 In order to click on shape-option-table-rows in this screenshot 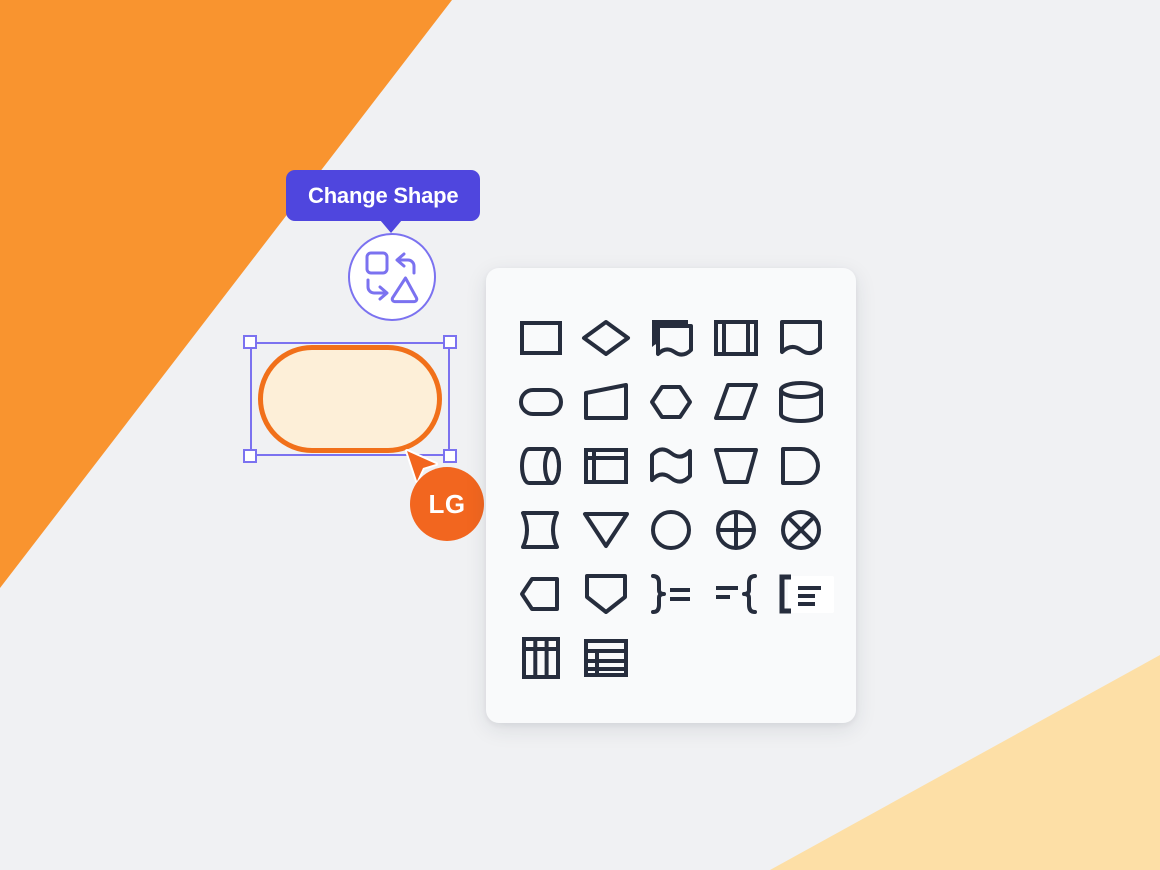, I will do `click(605, 658)`.